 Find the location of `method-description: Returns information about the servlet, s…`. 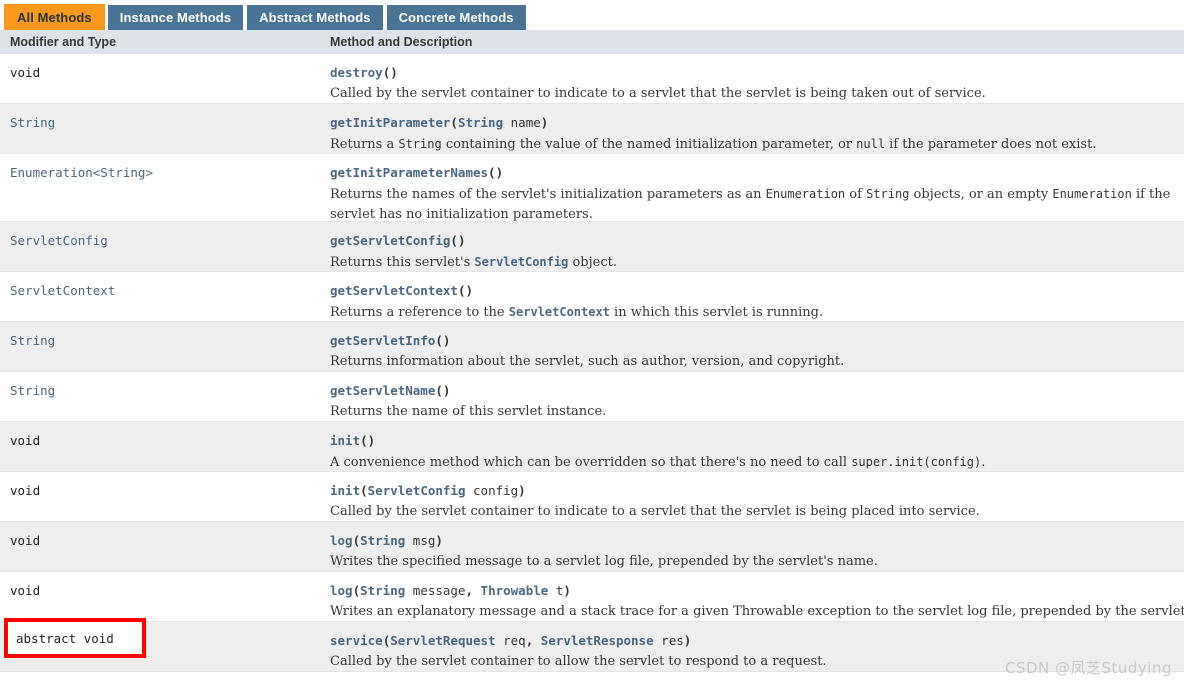

method-description: Returns information about the servlet, s… is located at coordinates (587, 361).